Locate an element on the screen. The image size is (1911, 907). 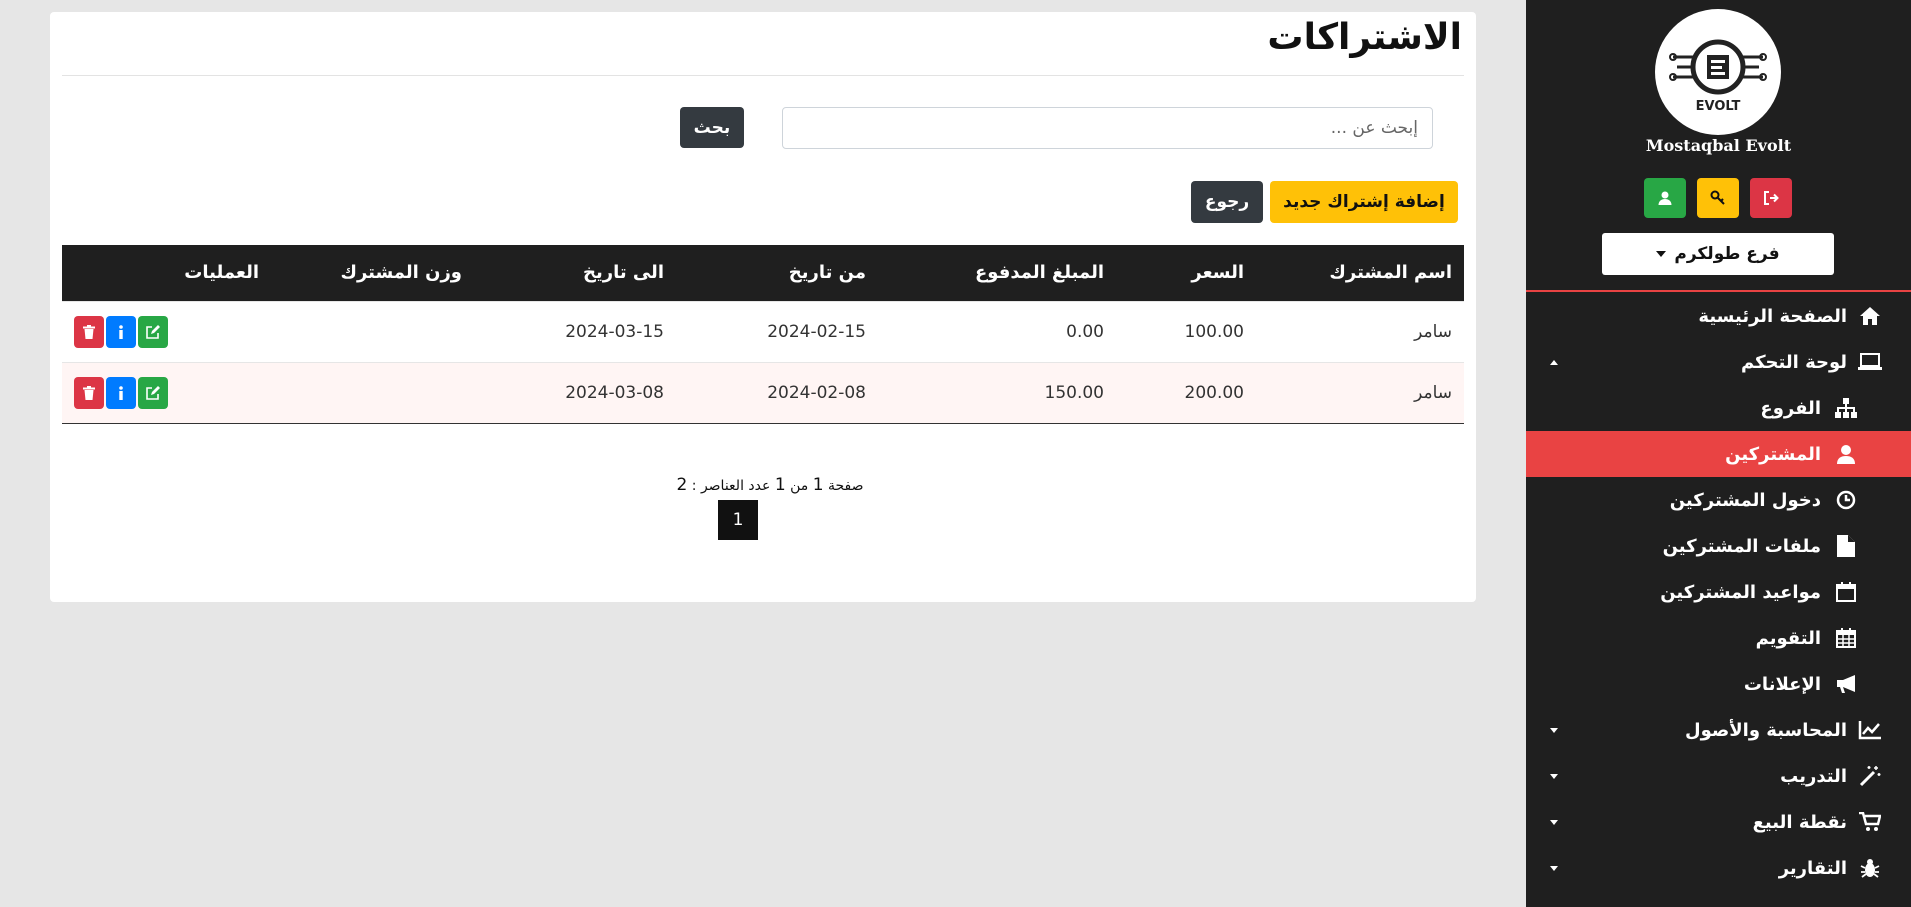
column-header: وزن المشترك is located at coordinates (372, 273).